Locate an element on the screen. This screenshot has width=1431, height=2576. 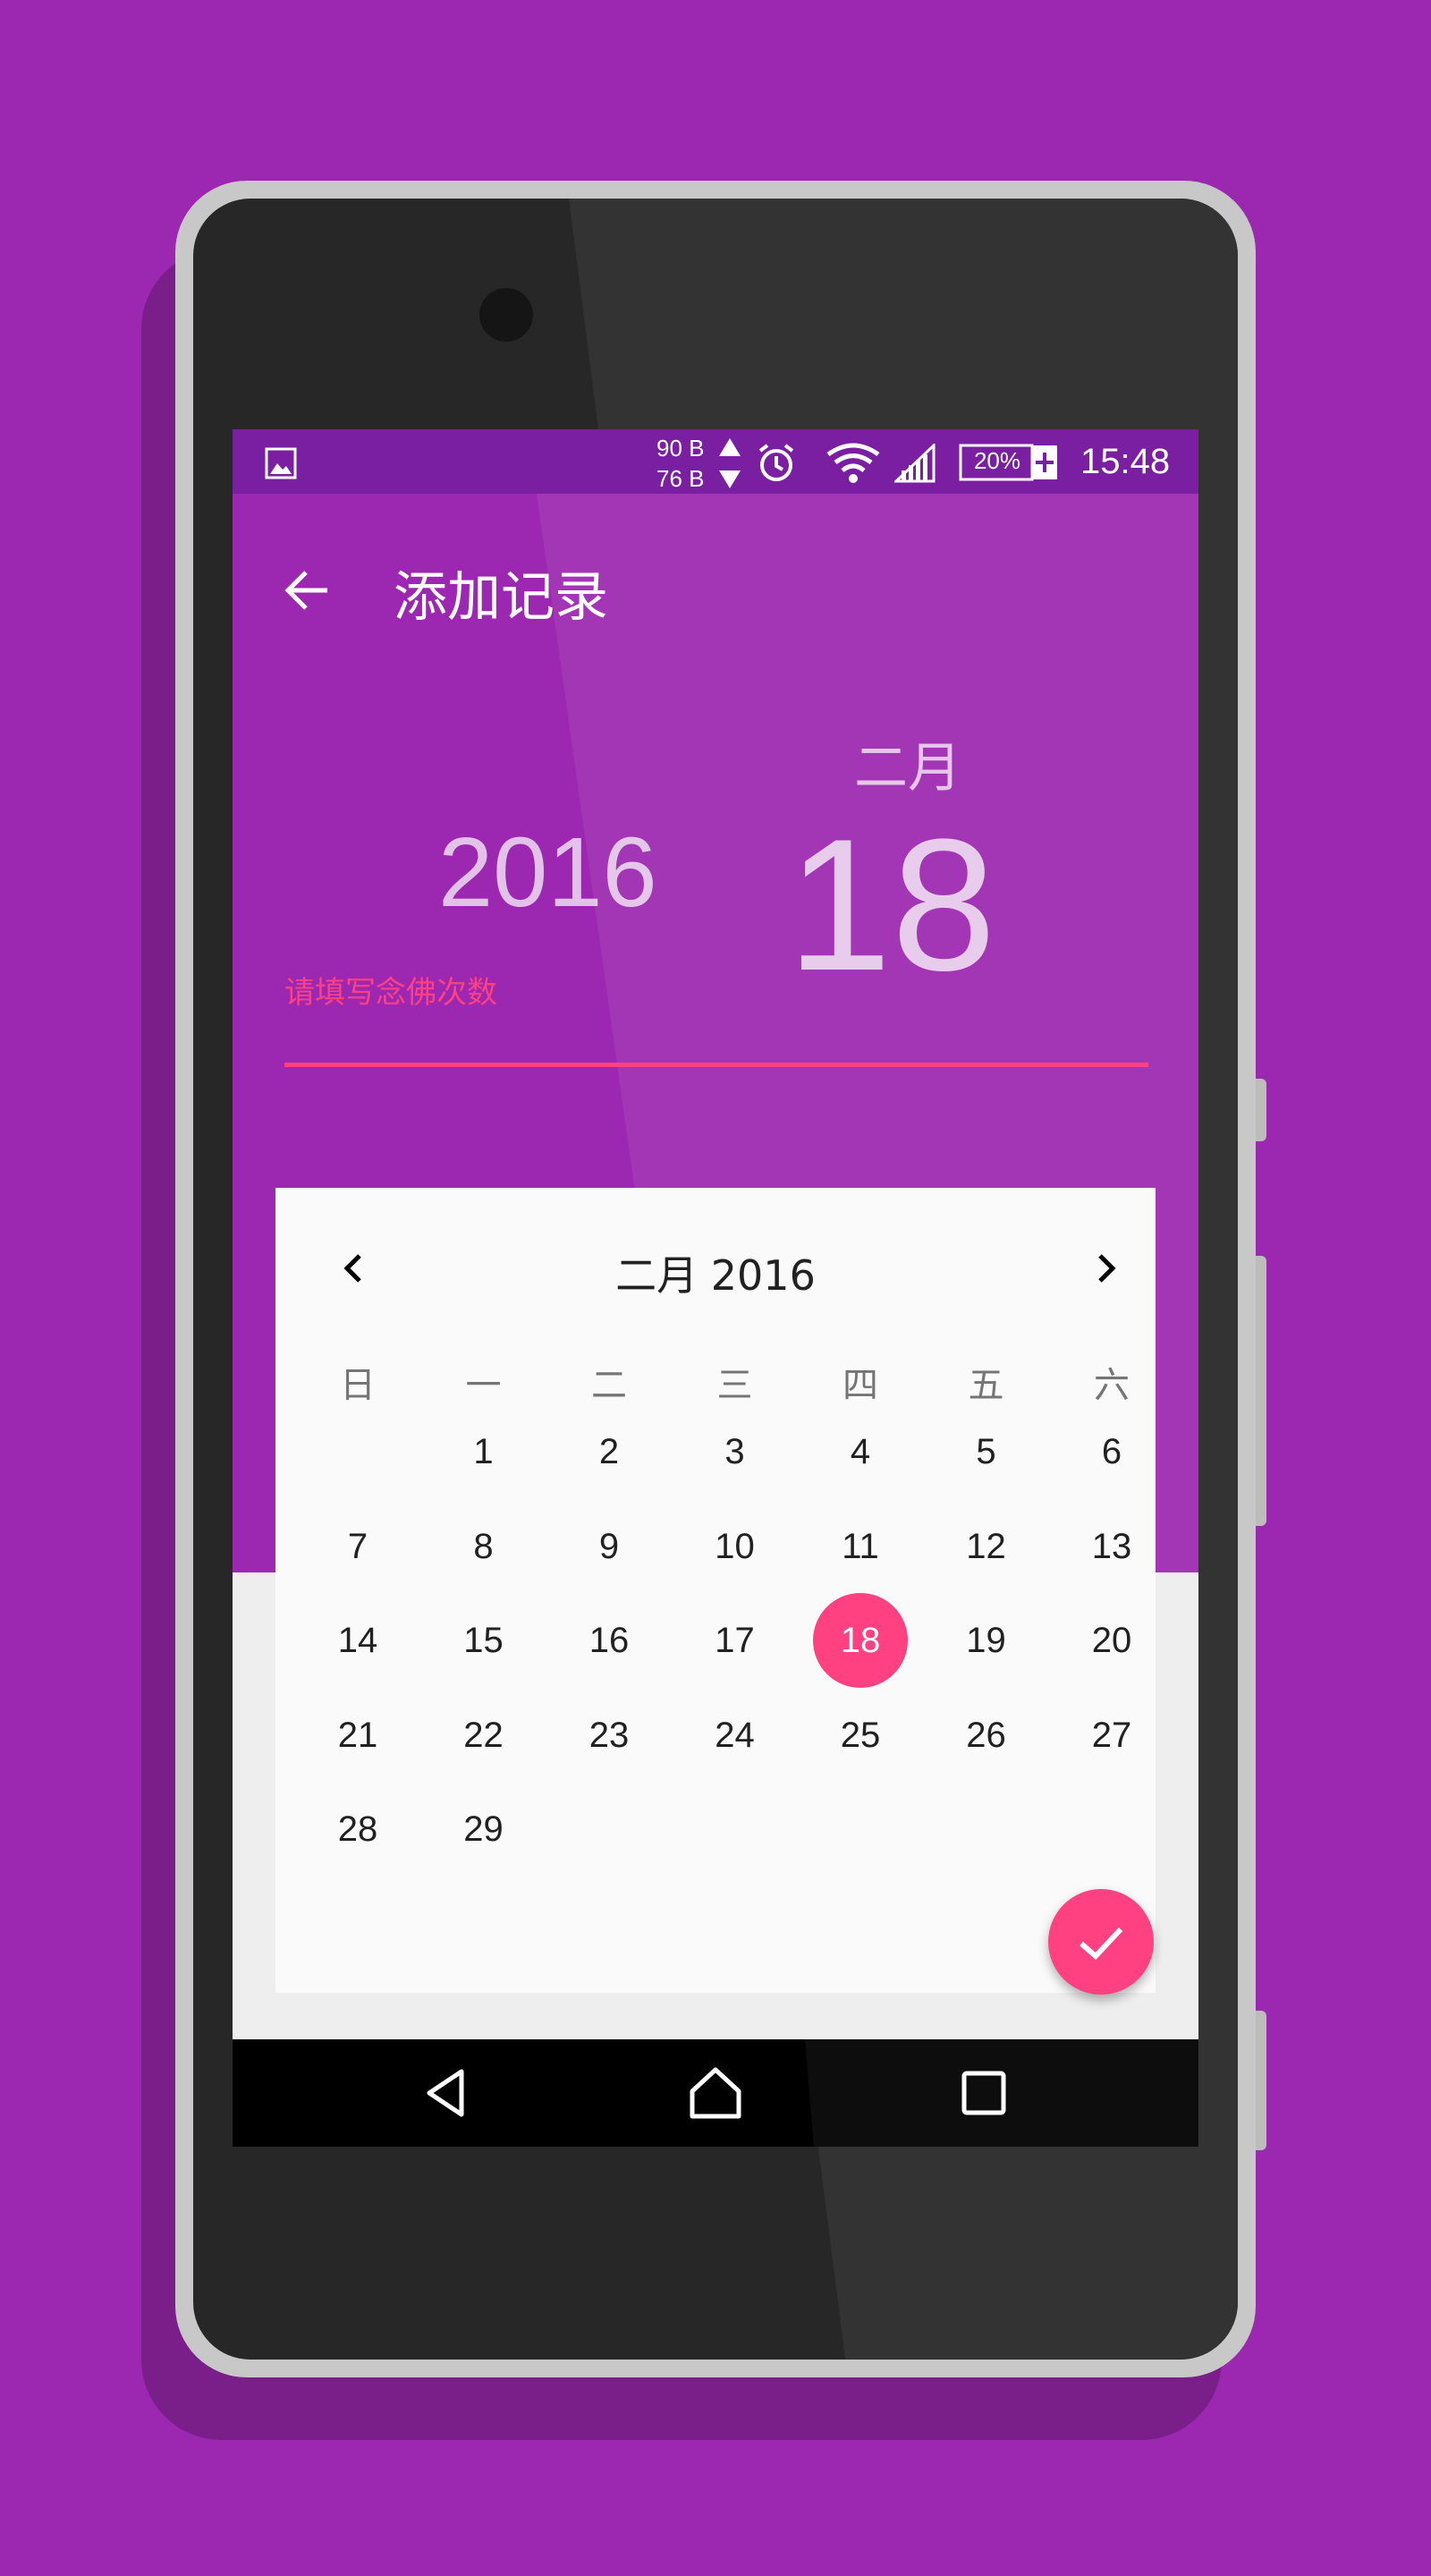
calendar-day: 2 is located at coordinates (609, 1451).